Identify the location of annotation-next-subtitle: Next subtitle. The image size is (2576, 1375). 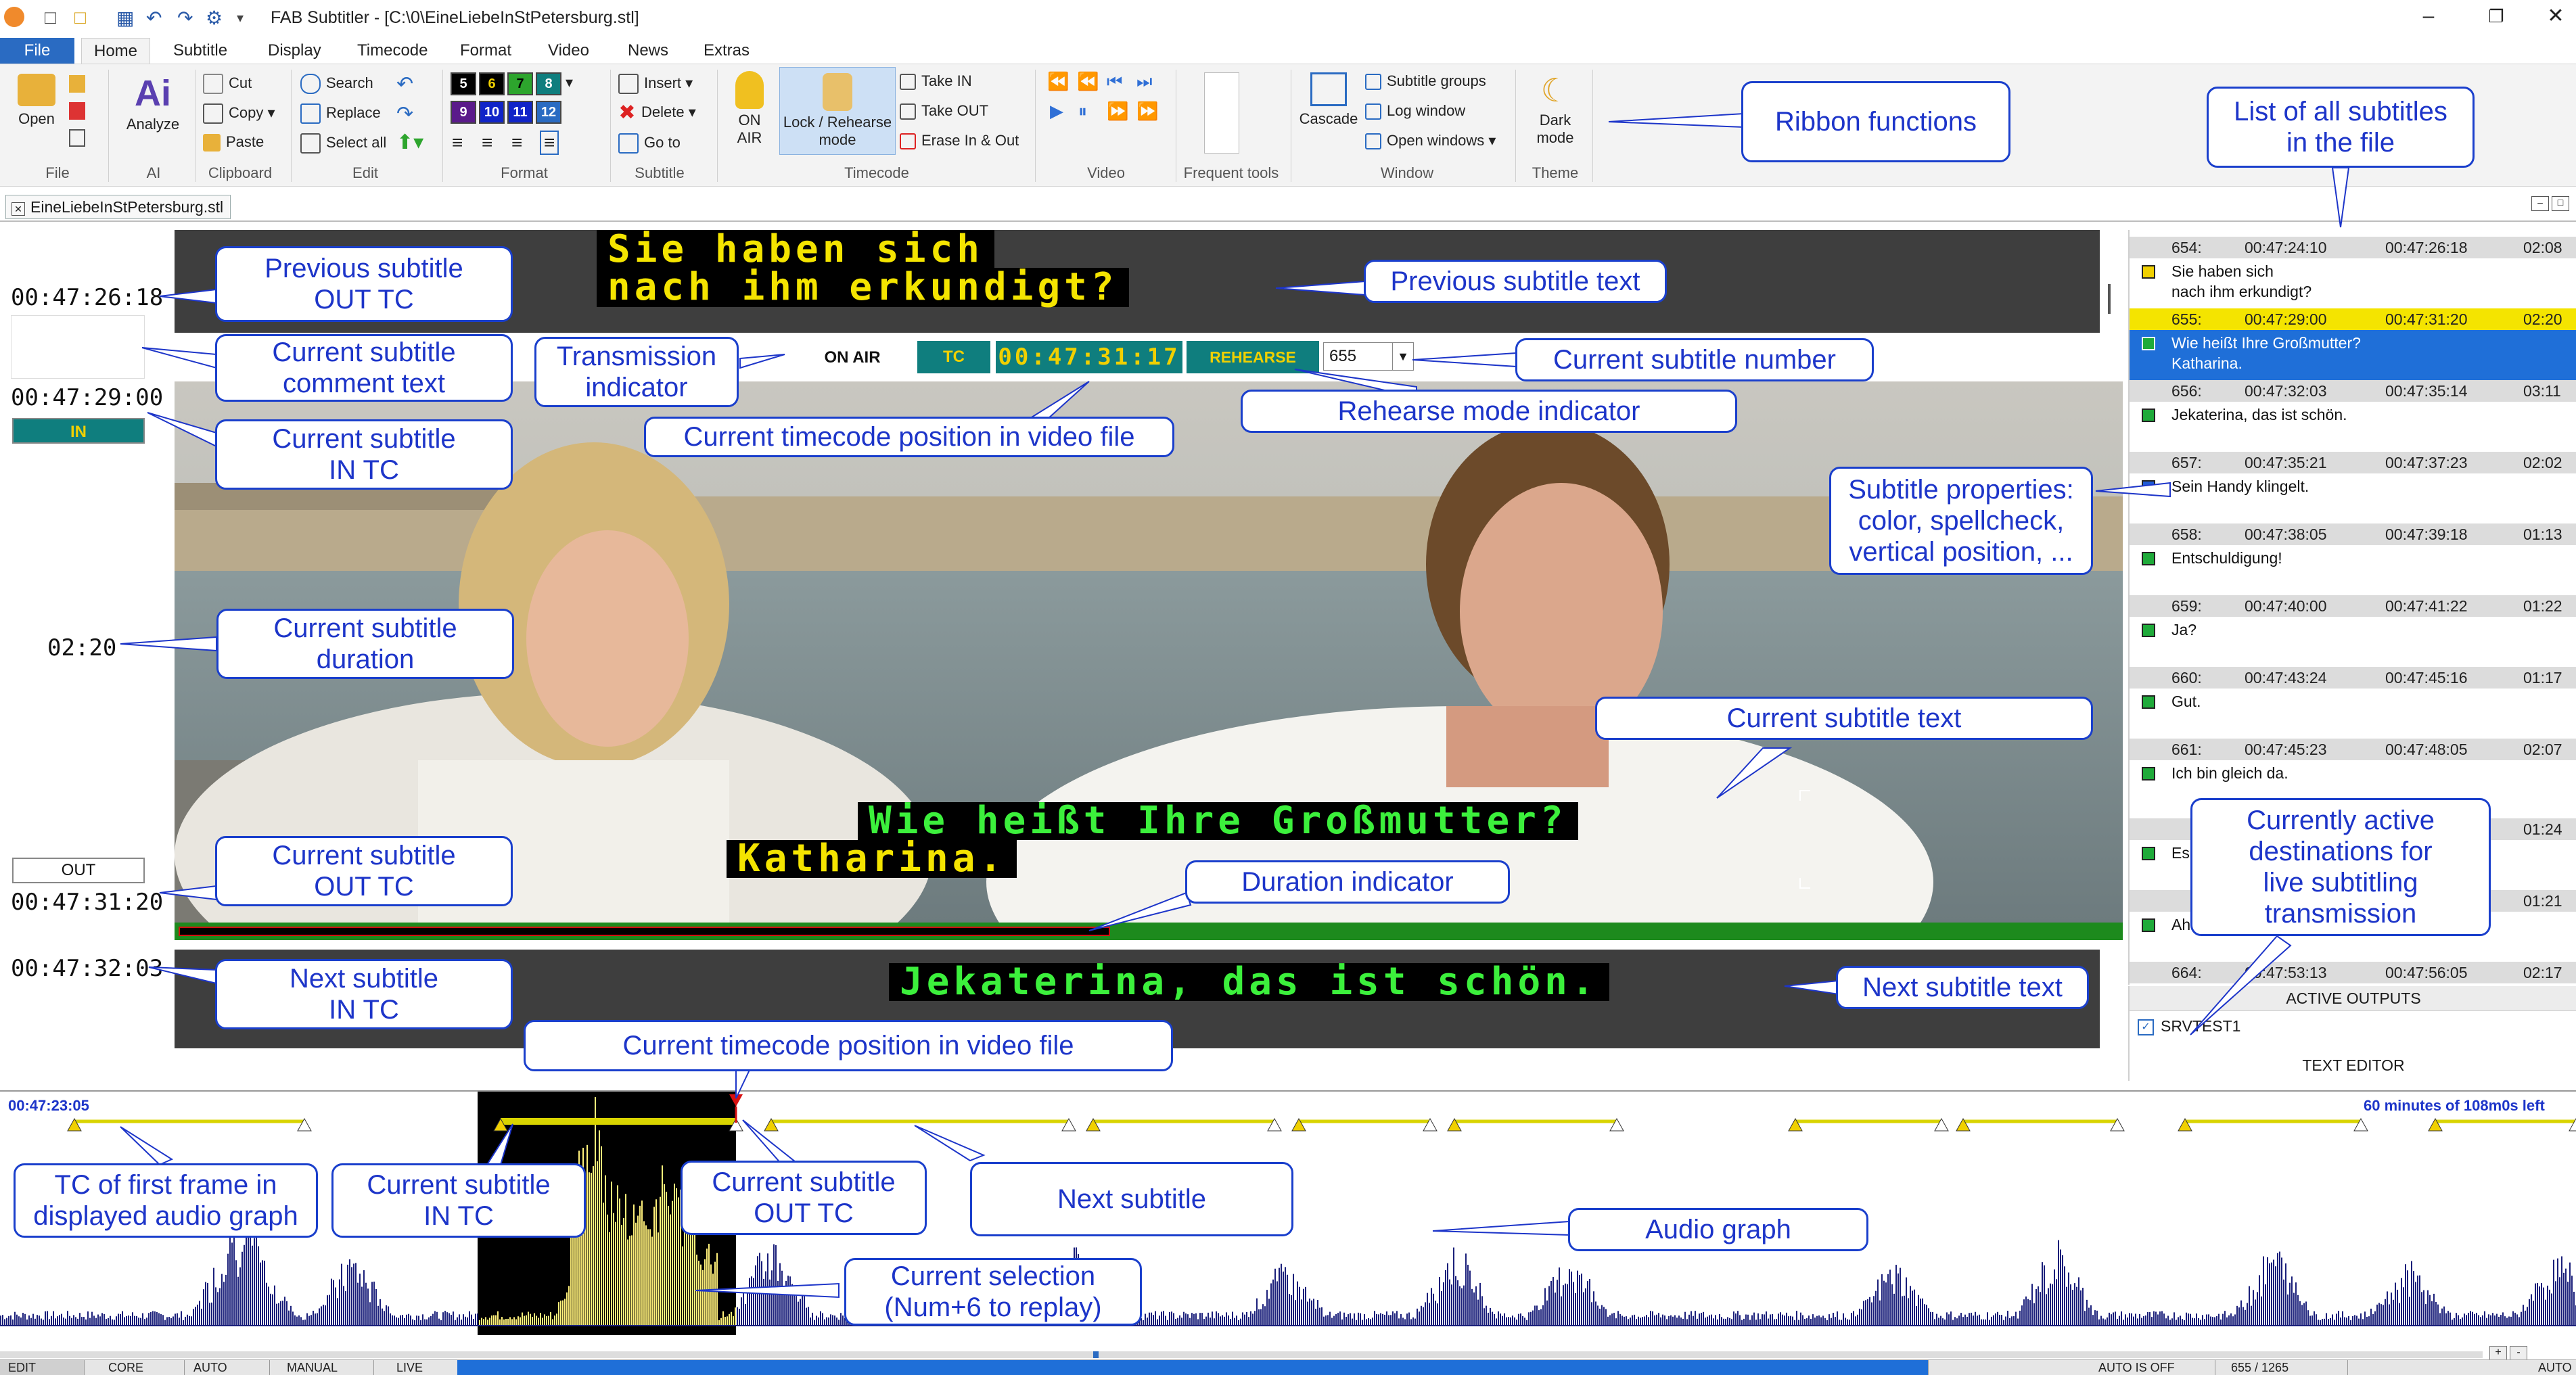
(1131, 1199).